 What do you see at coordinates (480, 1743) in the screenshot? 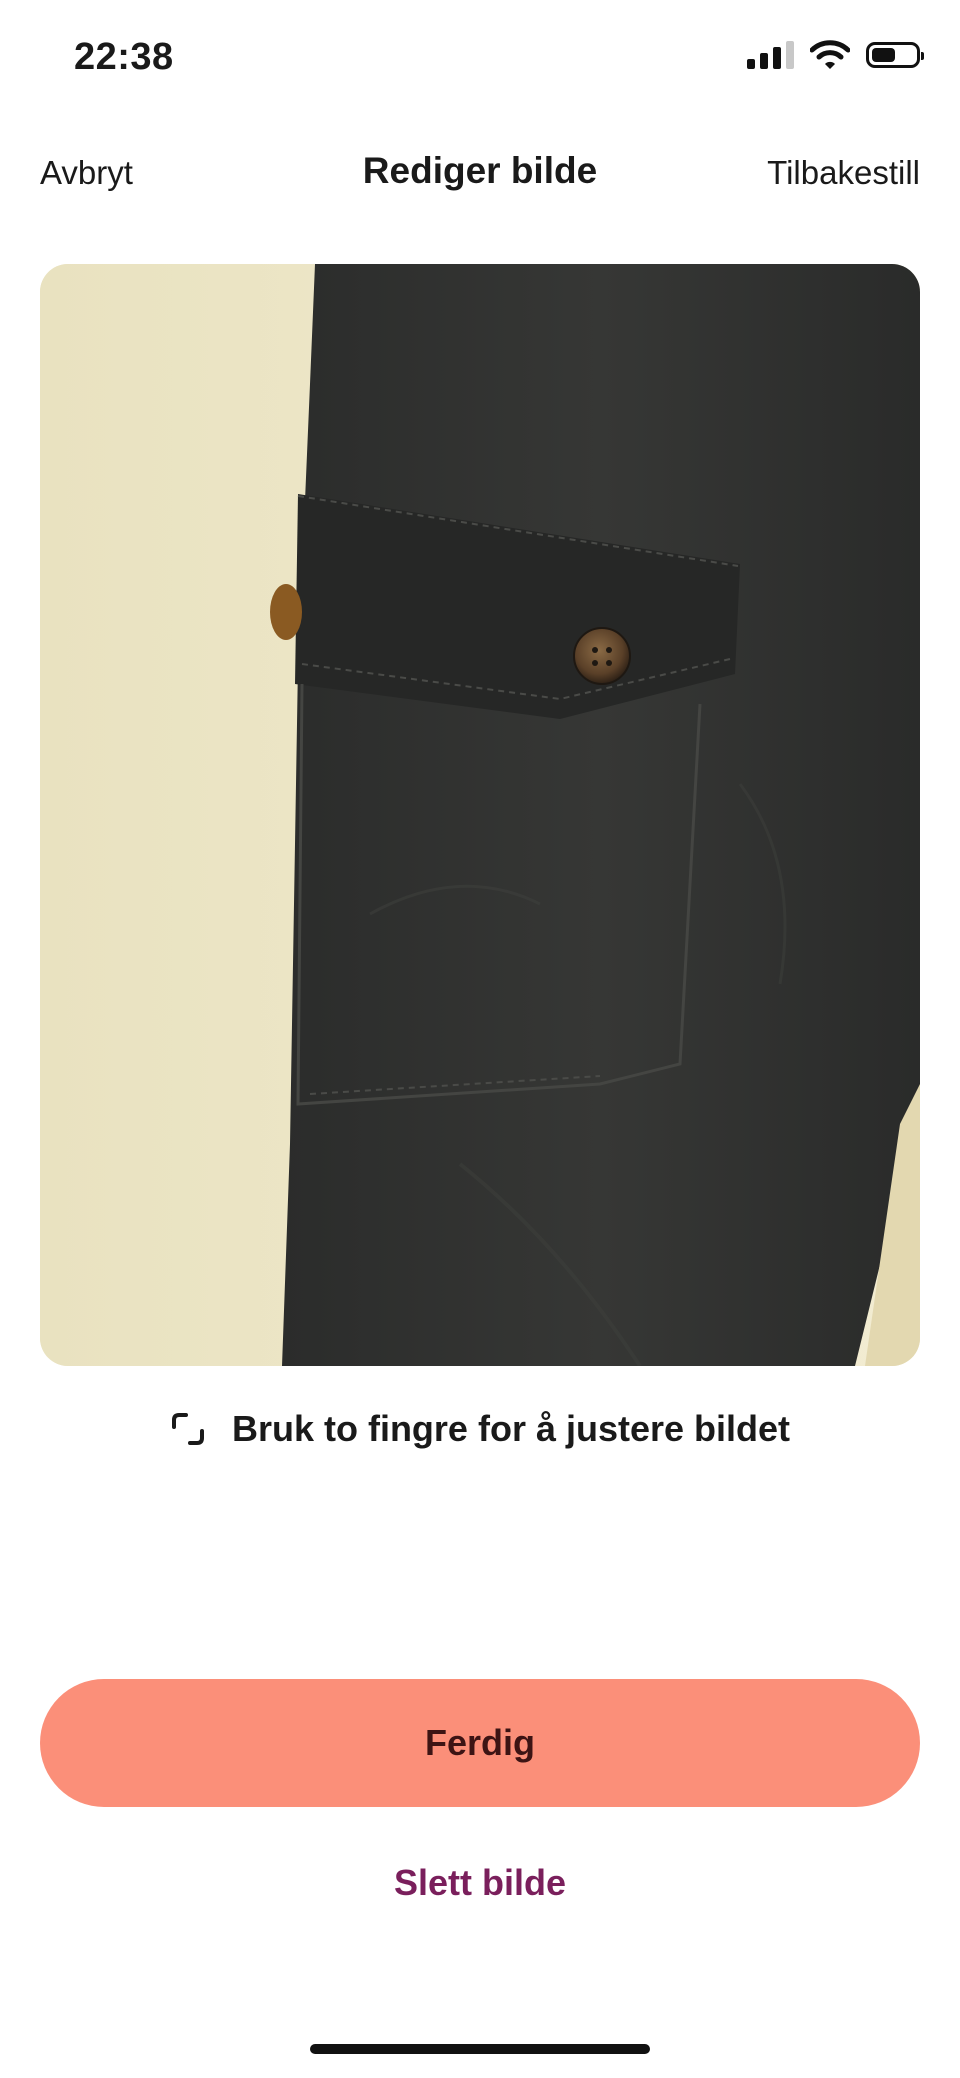
I see `done-button: Ferdig` at bounding box center [480, 1743].